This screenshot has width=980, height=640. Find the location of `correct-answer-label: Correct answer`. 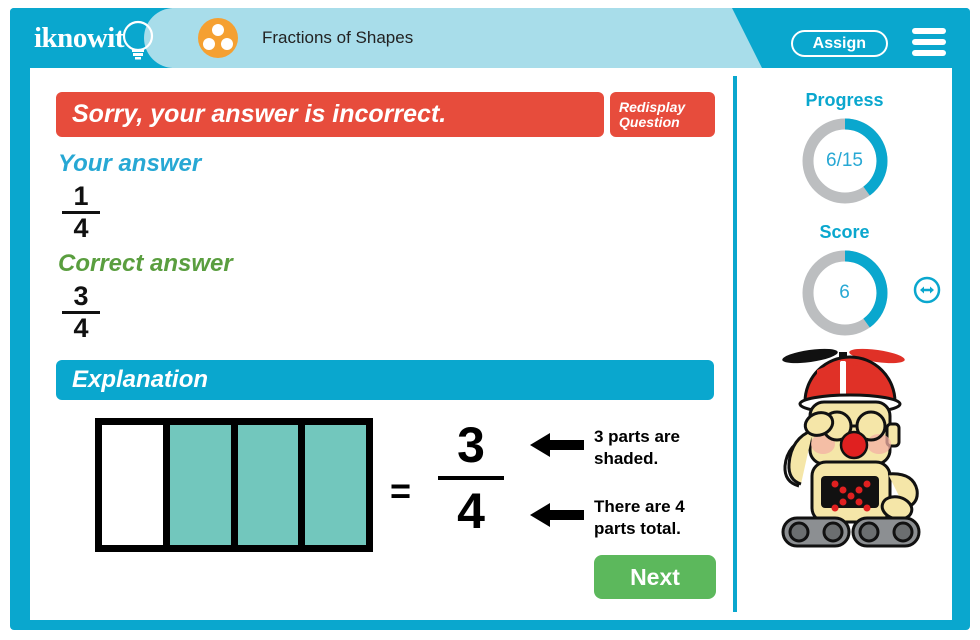

correct-answer-label: Correct answer is located at coordinates (145, 263).